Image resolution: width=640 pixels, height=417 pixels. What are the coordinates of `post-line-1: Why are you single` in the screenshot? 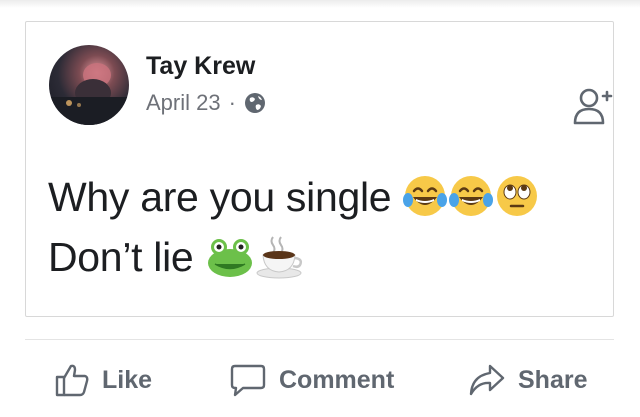 It's located at (320, 197).